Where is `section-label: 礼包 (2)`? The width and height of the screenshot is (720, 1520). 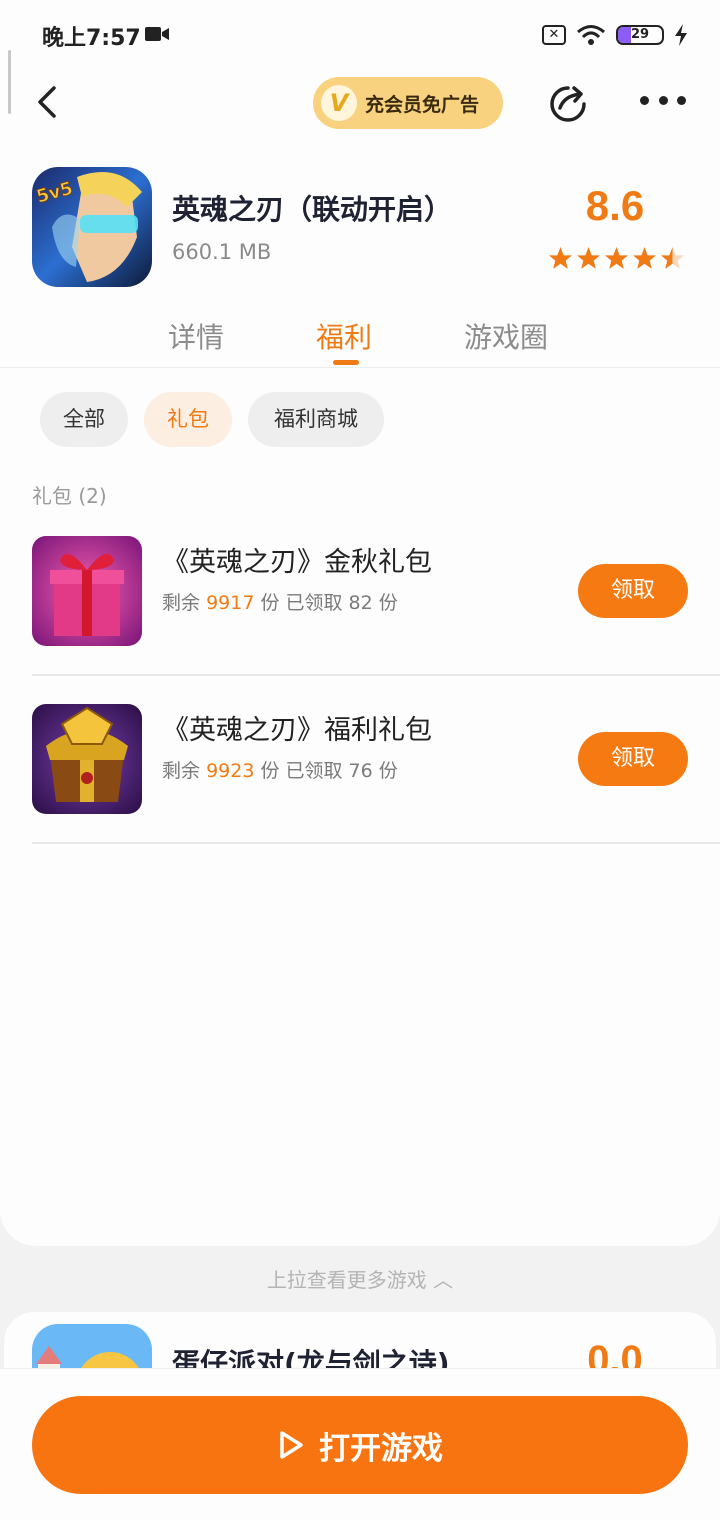 section-label: 礼包 (2) is located at coordinates (69, 496).